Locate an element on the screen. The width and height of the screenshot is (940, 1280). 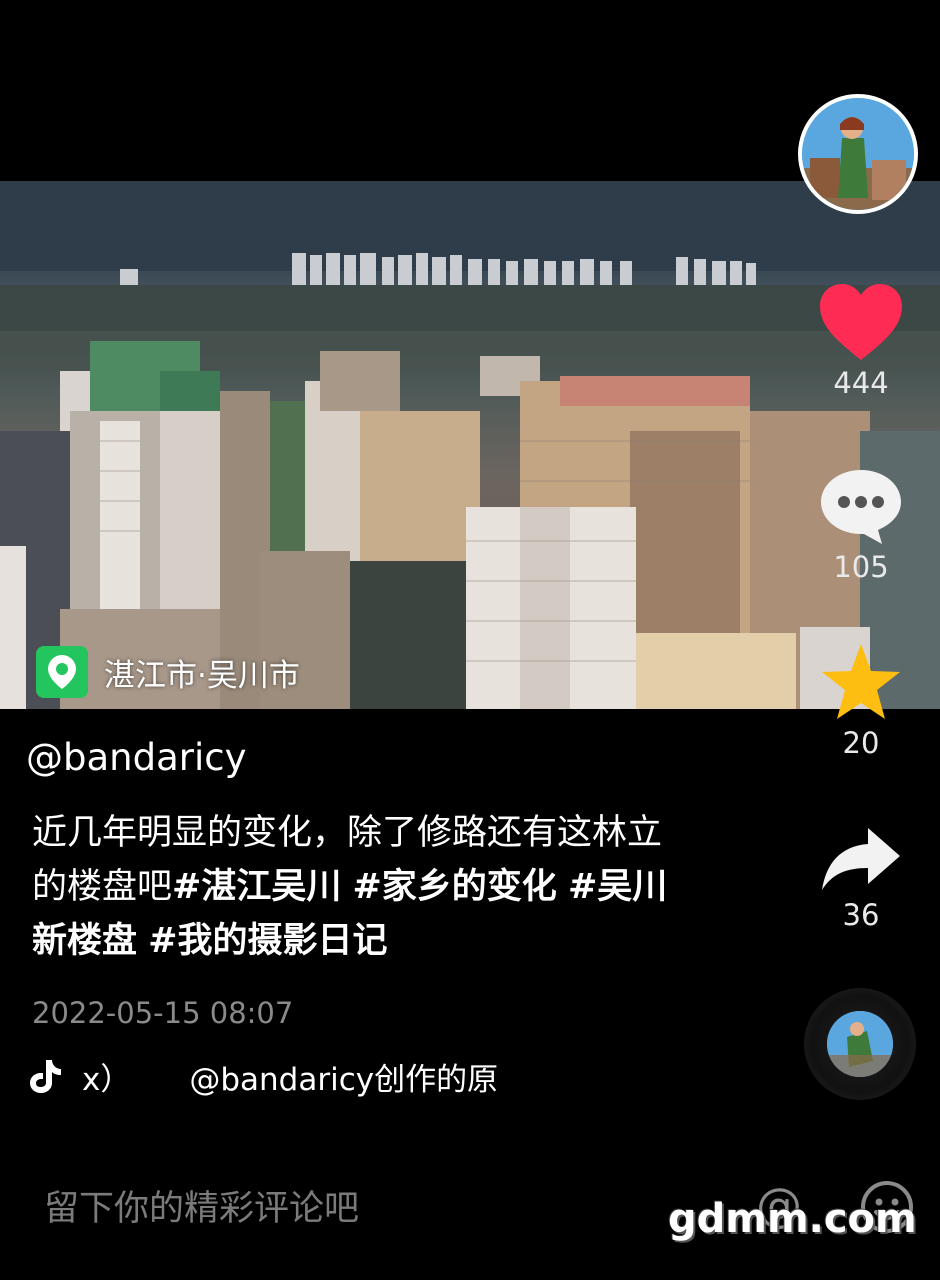
like-count: 444 is located at coordinates (861, 383).